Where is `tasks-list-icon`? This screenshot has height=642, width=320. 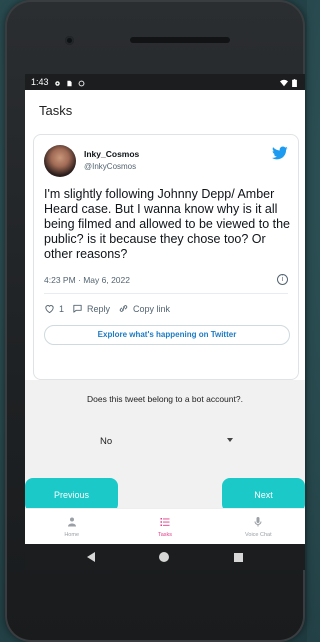
tasks-list-icon is located at coordinates (165, 521).